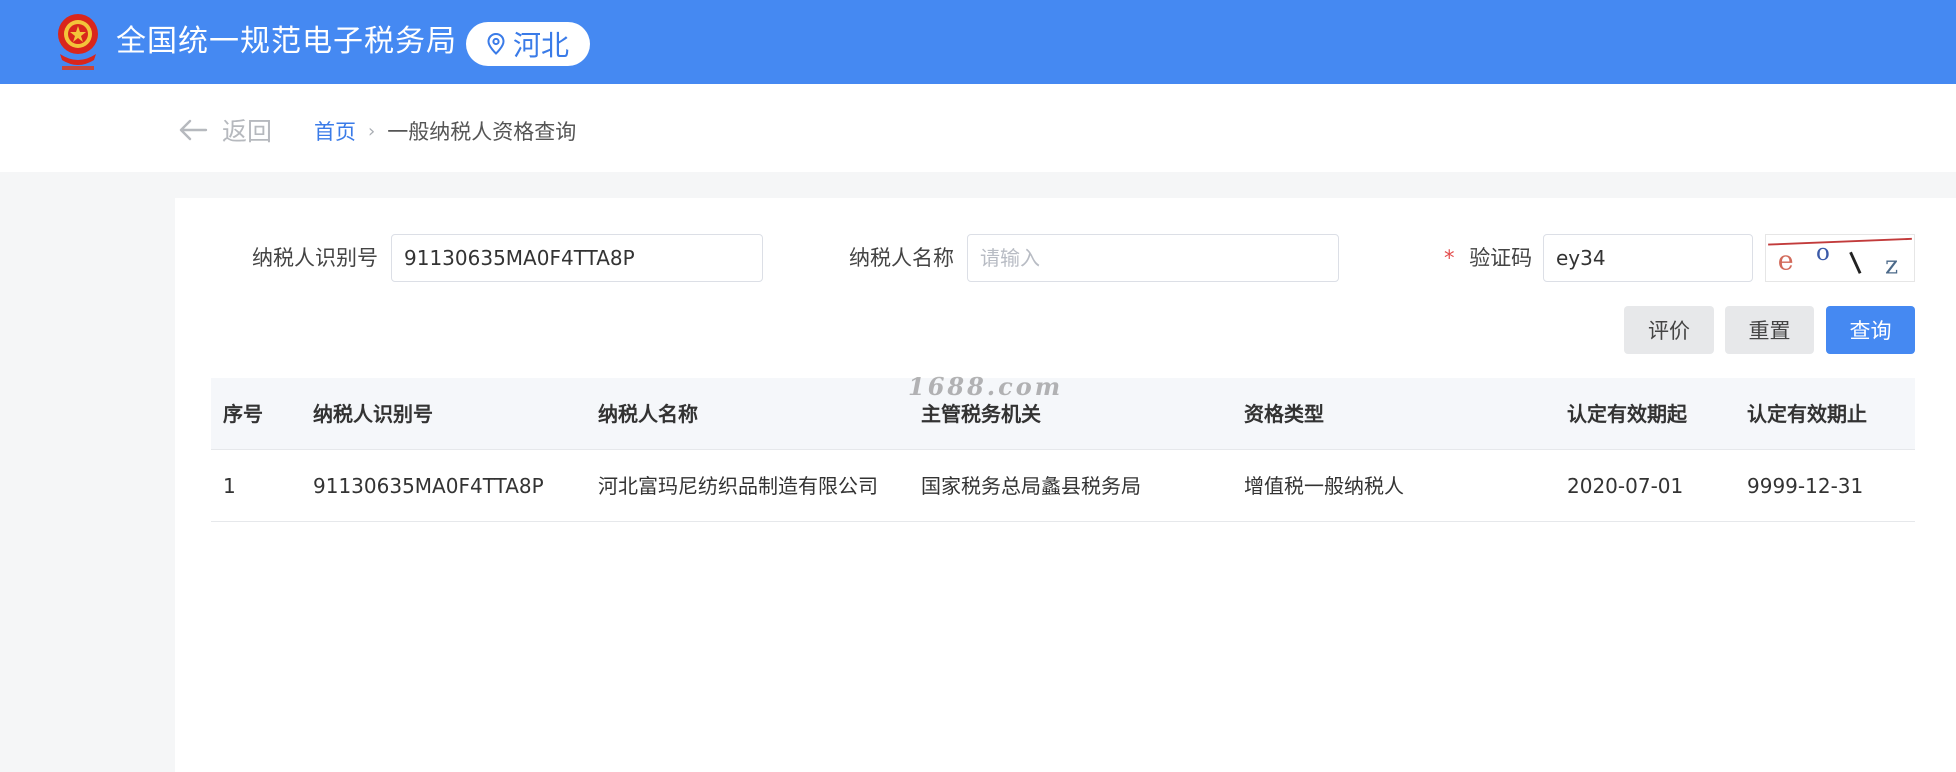  What do you see at coordinates (1870, 330) in the screenshot?
I see `query-button: 查询` at bounding box center [1870, 330].